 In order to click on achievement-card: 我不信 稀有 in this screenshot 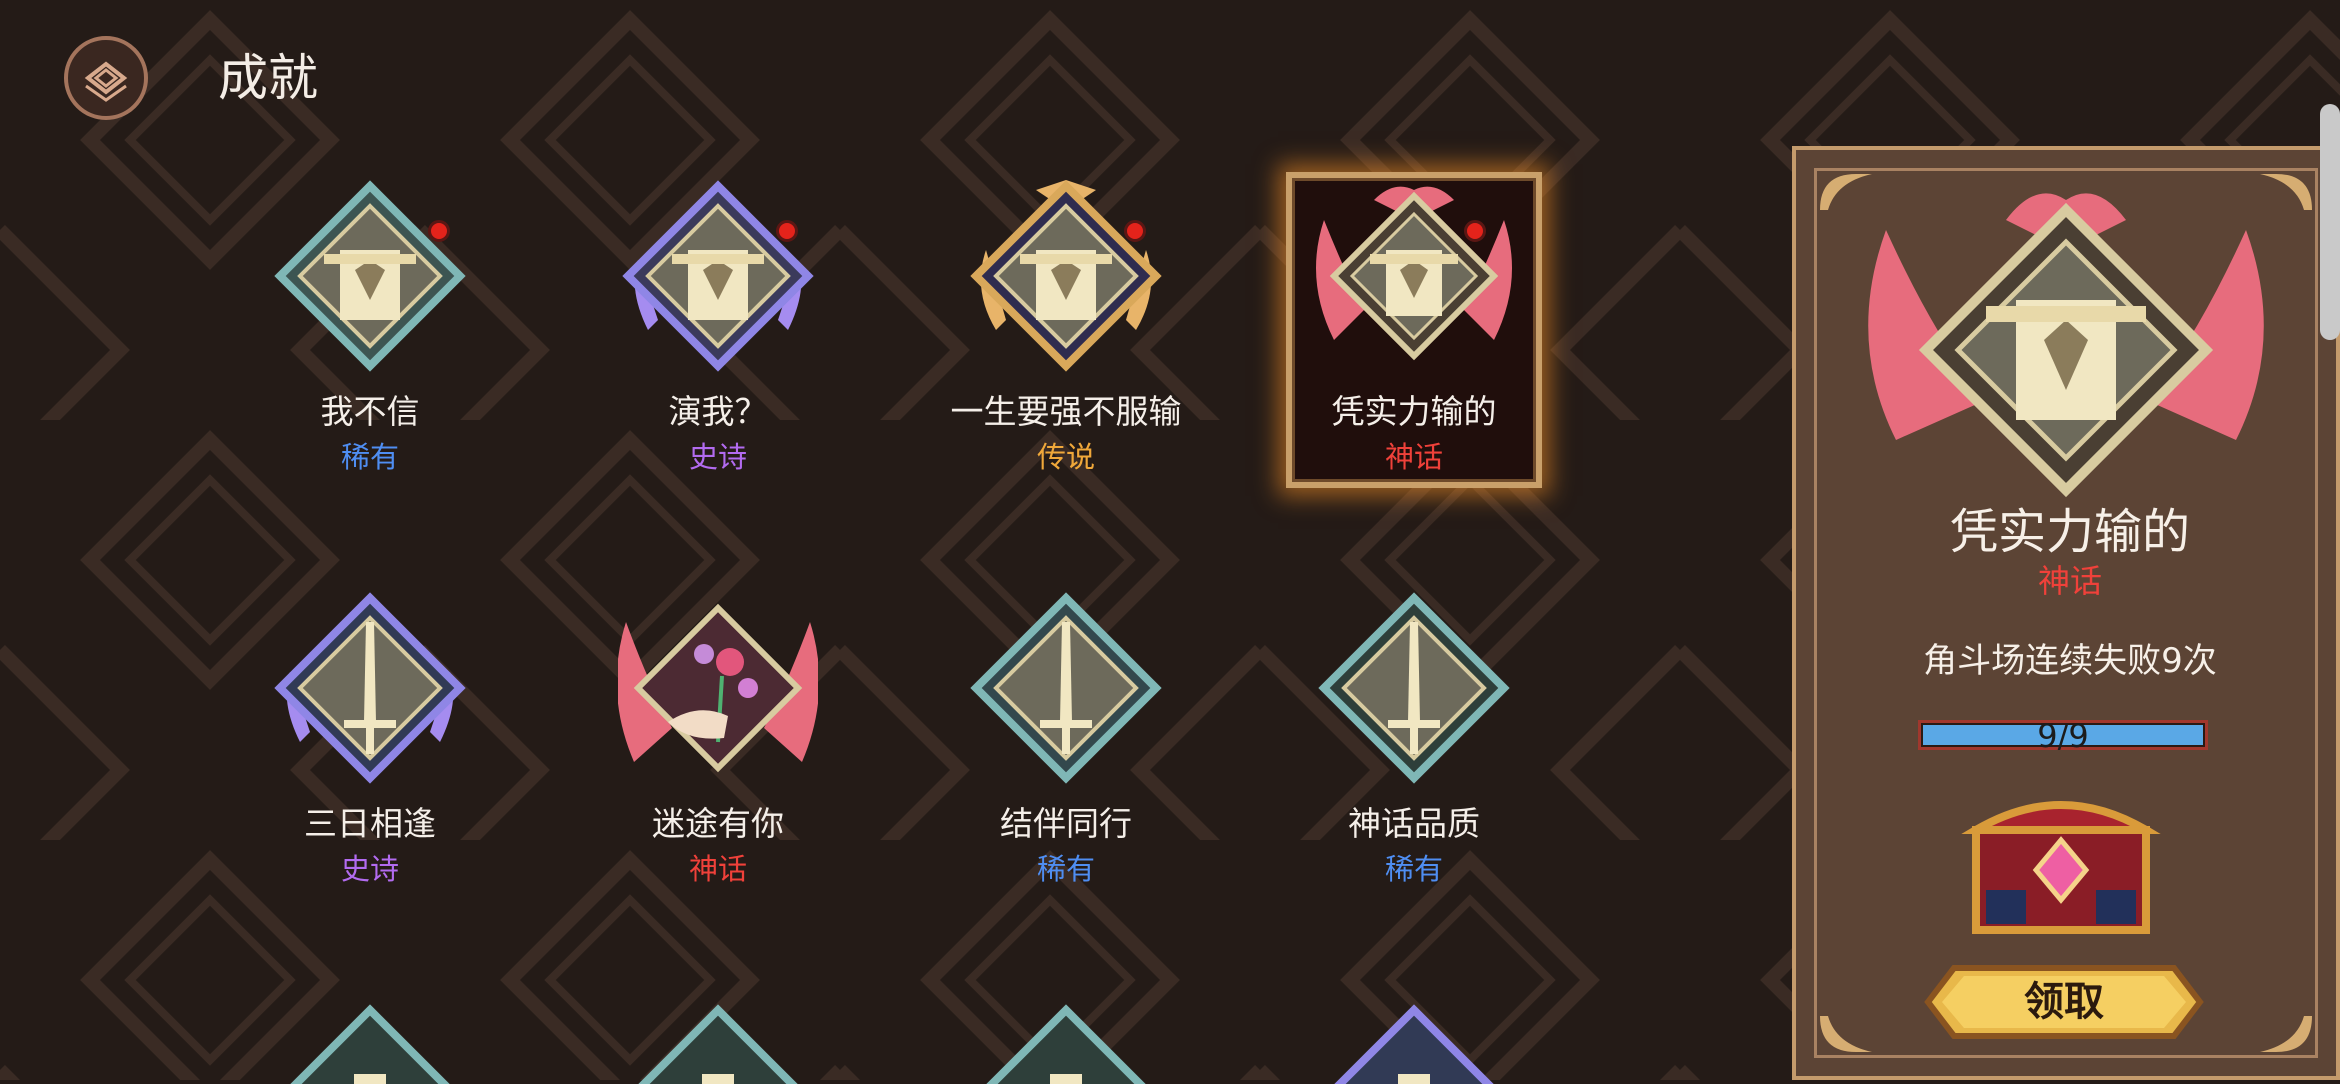, I will do `click(370, 330)`.